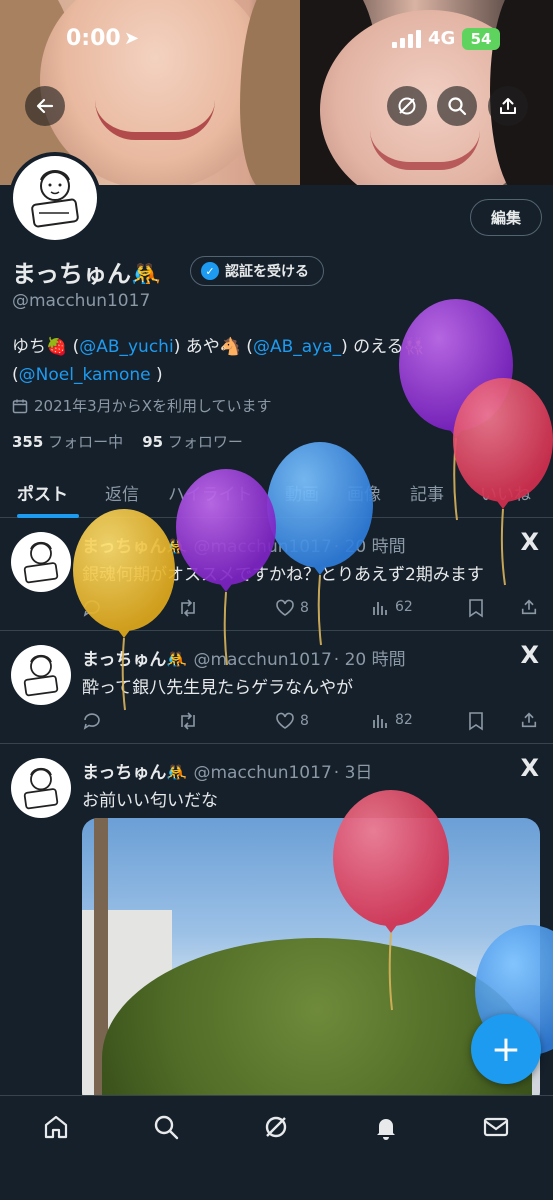 Image resolution: width=553 pixels, height=1200 pixels. I want to click on compose-post-button: +, so click(506, 1049).